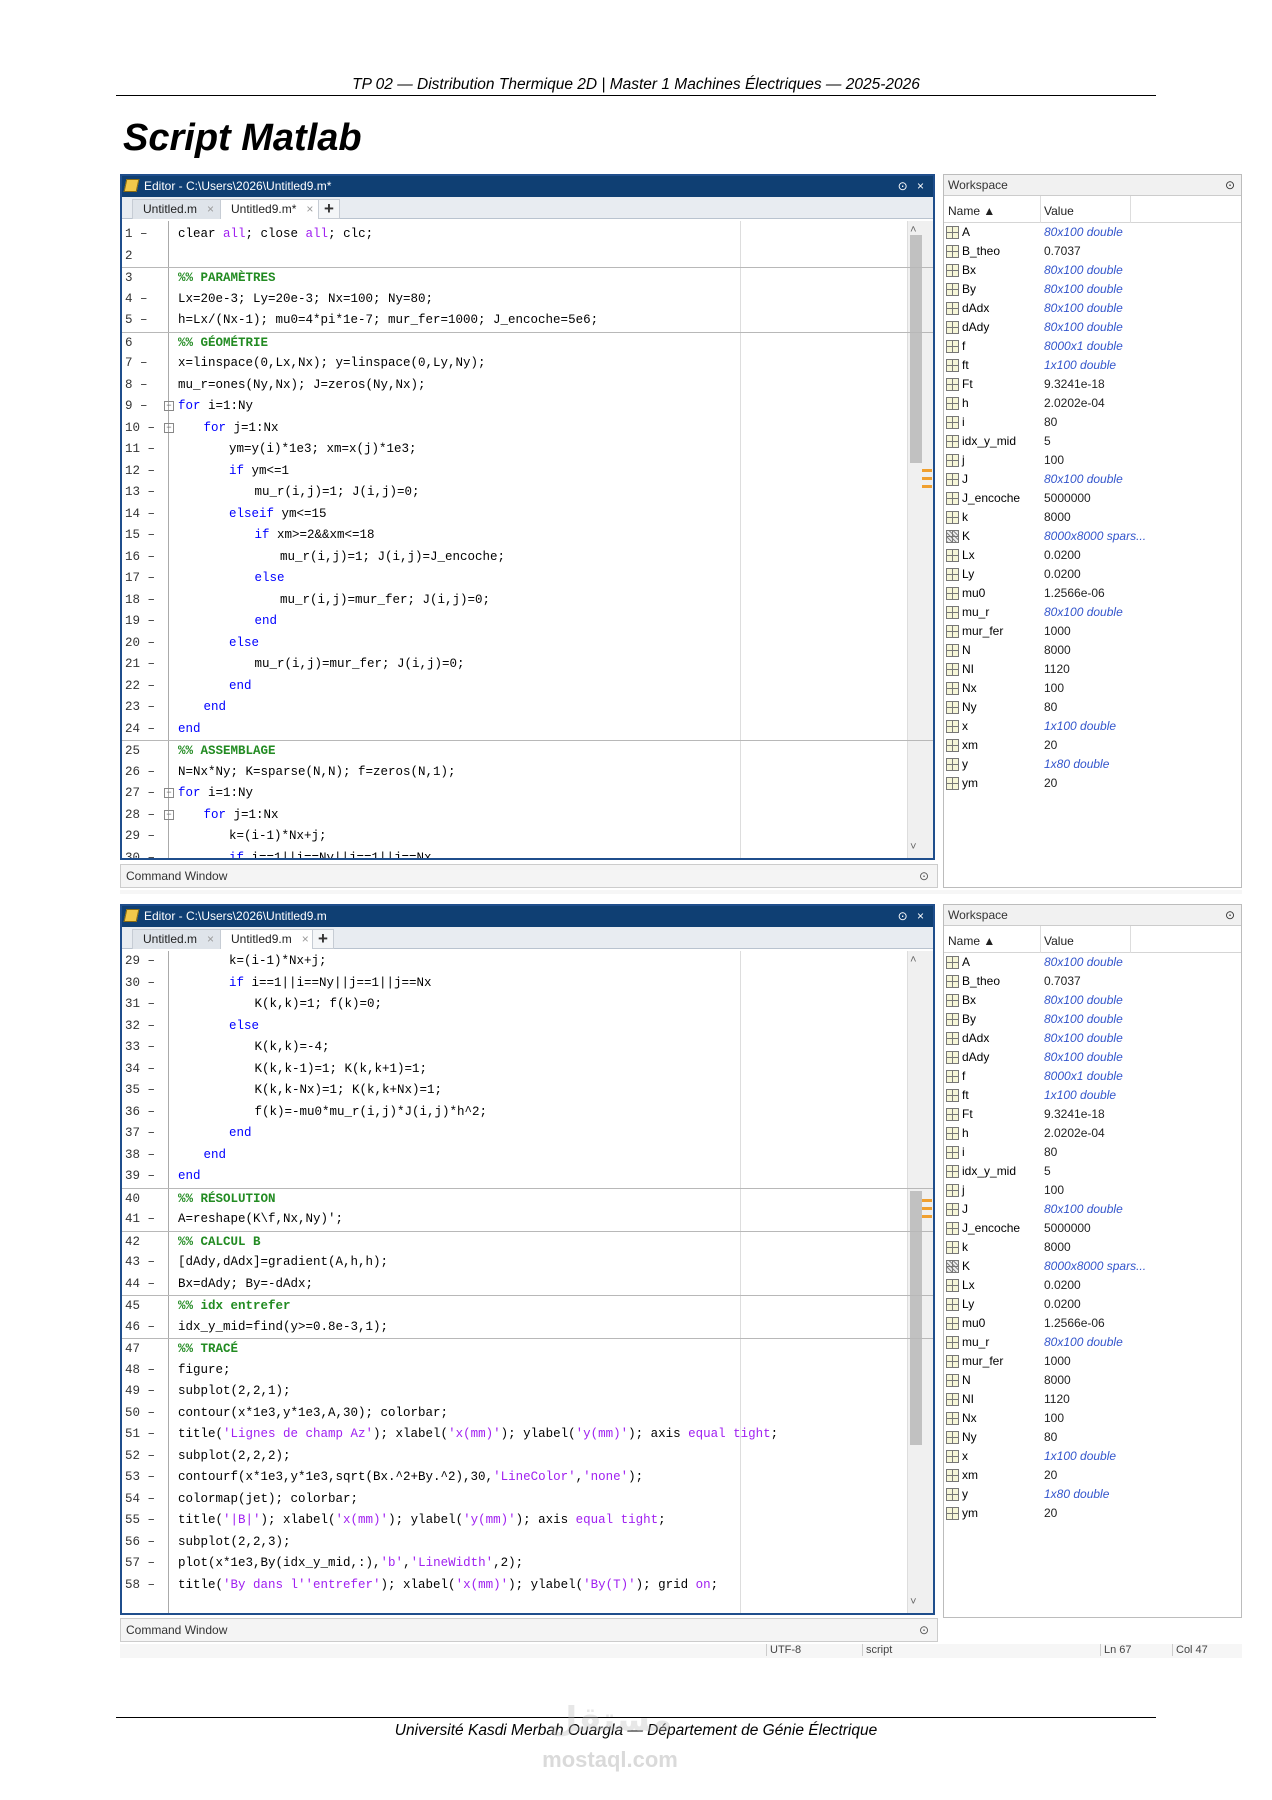 The image size is (1272, 1800). What do you see at coordinates (527, 278) in the screenshot?
I see `code-line: 3 %% PARAMÈTRES` at bounding box center [527, 278].